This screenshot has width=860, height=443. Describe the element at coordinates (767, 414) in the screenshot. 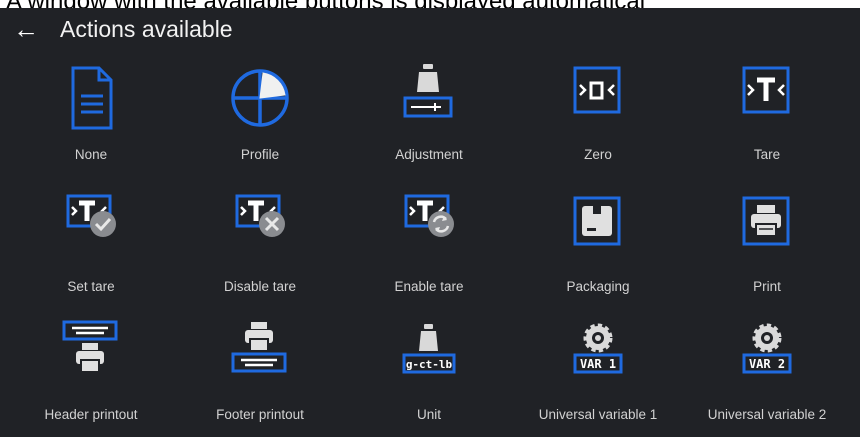

I see `action-label: Universal variable 2` at that location.